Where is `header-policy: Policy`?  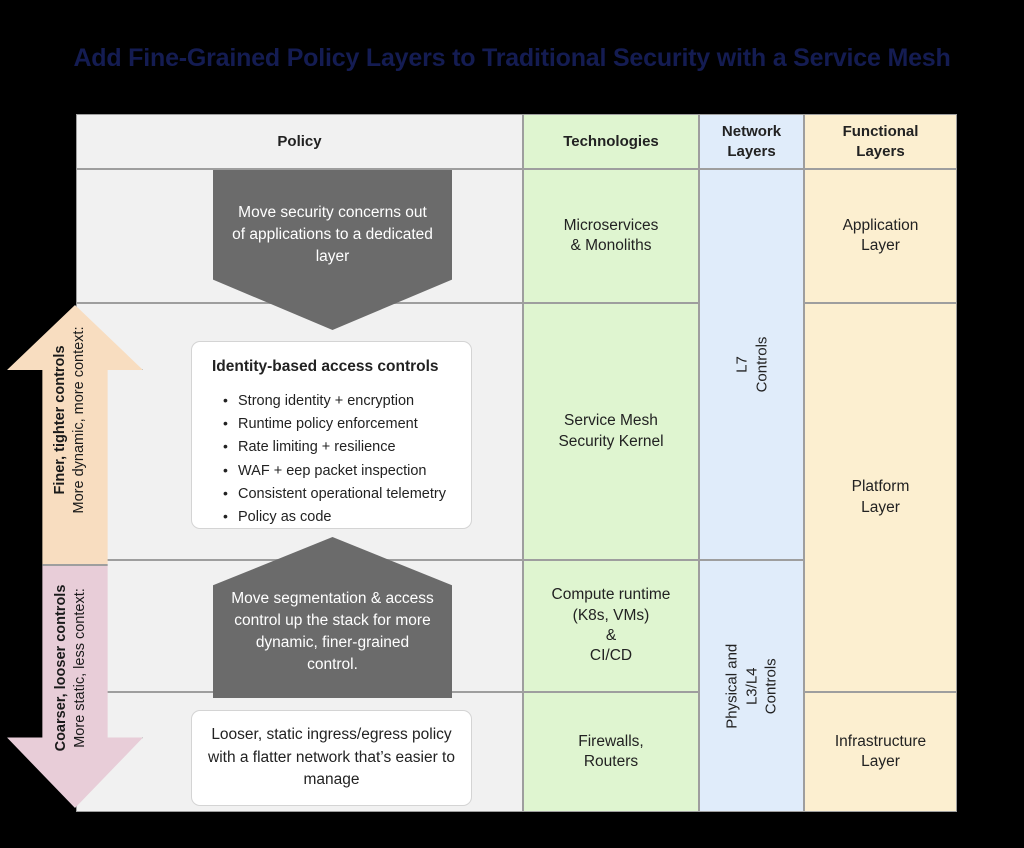 header-policy: Policy is located at coordinates (299, 141).